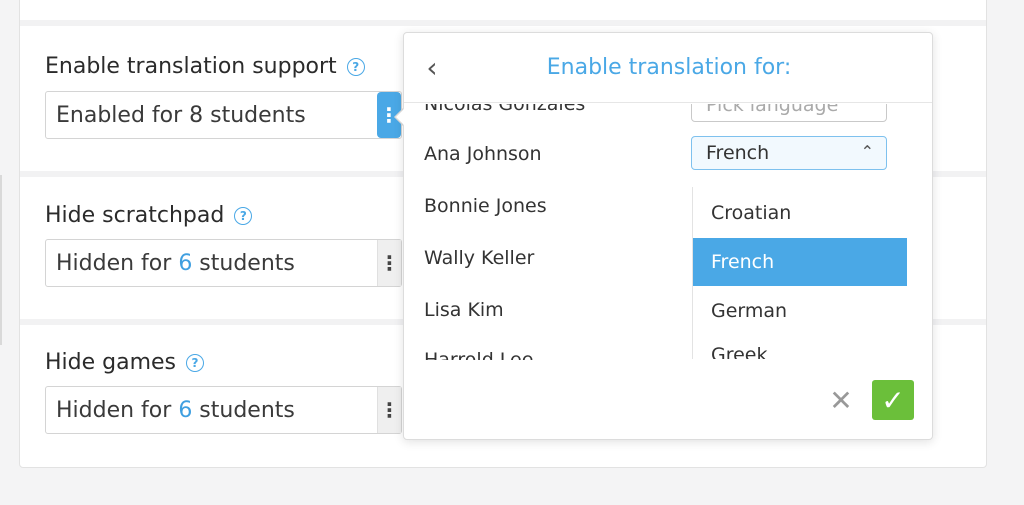 The width and height of the screenshot is (1024, 505). Describe the element at coordinates (181, 115) in the screenshot. I see `translation-setting-value: Enabled for 8 students` at that location.